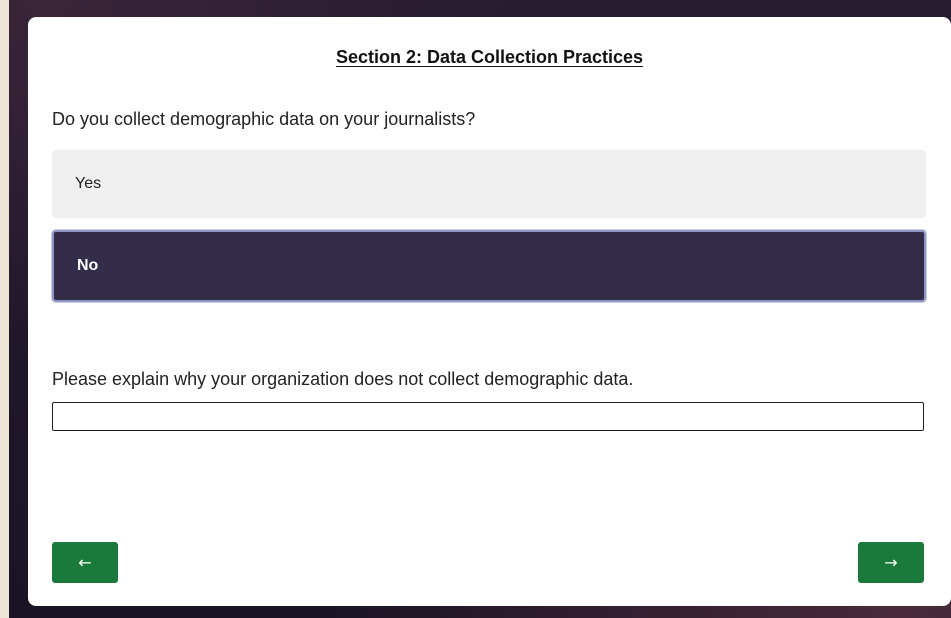 The width and height of the screenshot is (951, 618). I want to click on choice-no: No, so click(489, 266).